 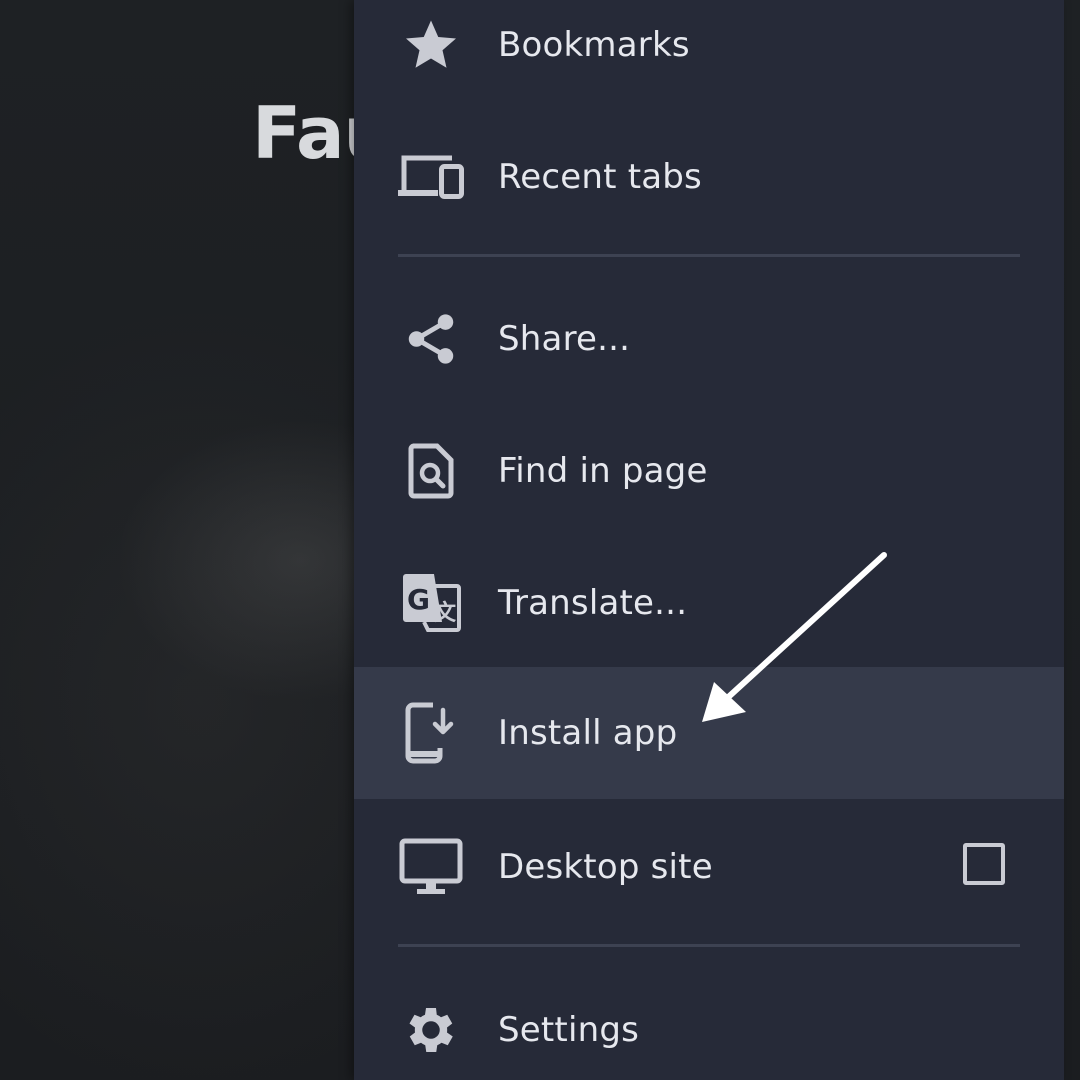 I want to click on menu-item-label: Bookmarks, so click(x=594, y=45).